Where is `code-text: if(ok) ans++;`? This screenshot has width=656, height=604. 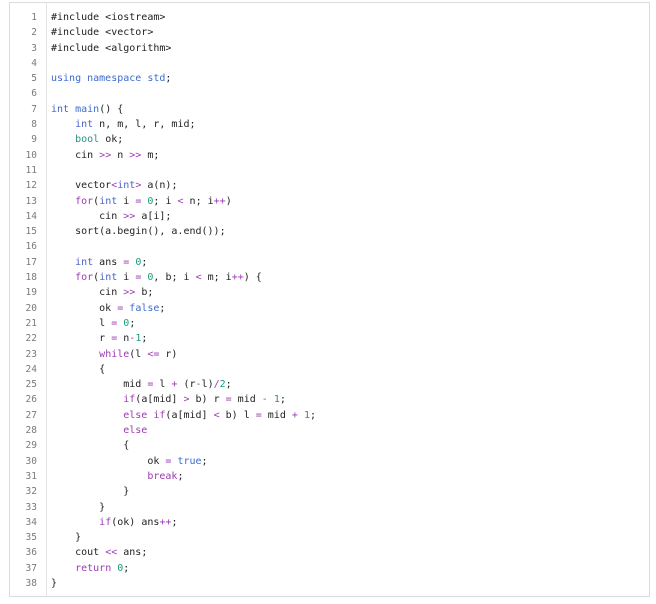
code-text: if(ok) ans++; is located at coordinates (114, 522).